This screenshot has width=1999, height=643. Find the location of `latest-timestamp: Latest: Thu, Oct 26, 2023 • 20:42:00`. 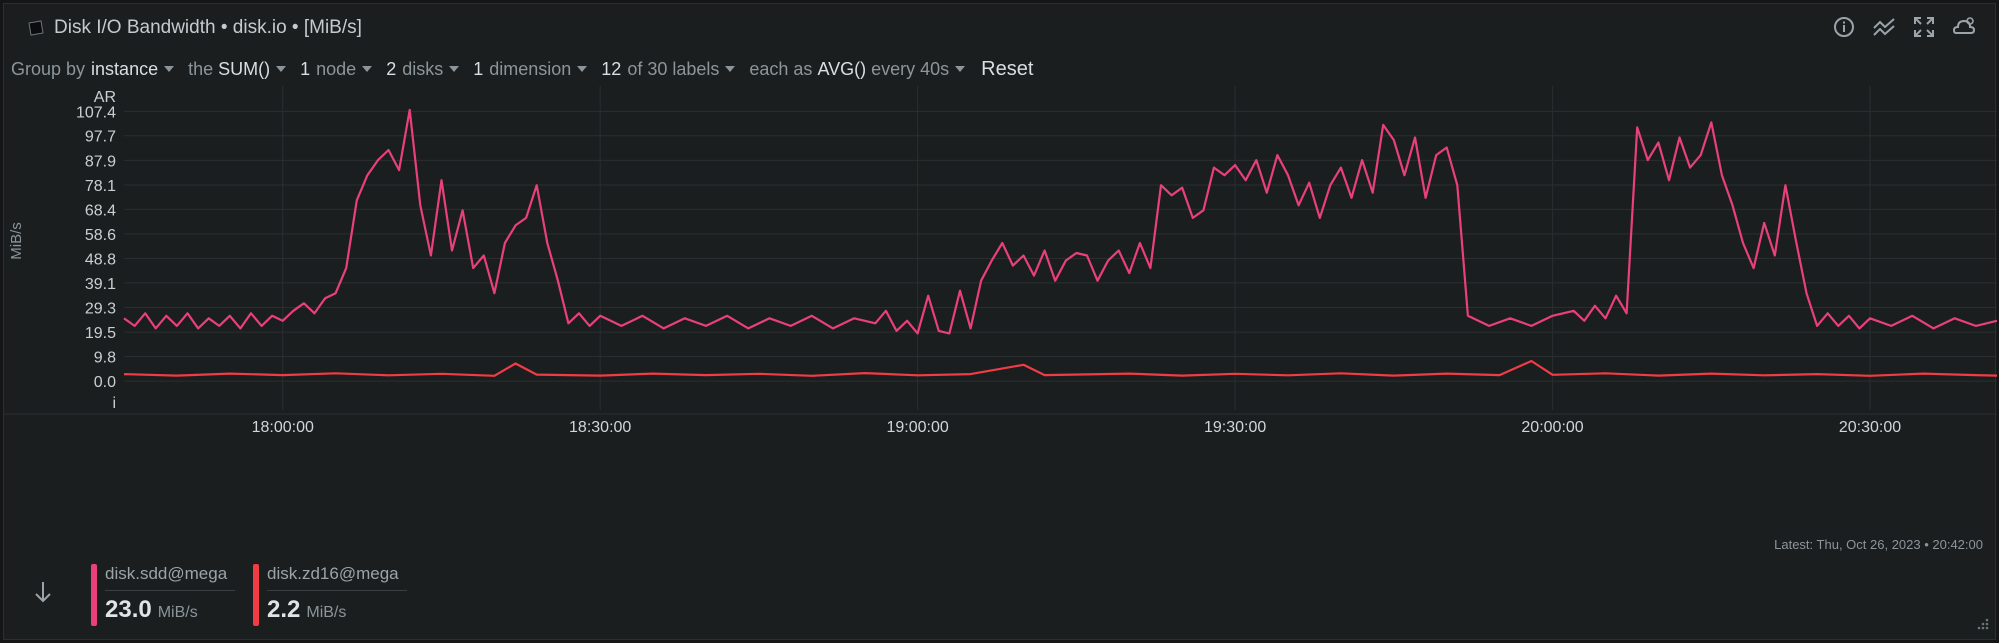

latest-timestamp: Latest: Thu, Oct 26, 2023 • 20:42:00 is located at coordinates (1878, 544).